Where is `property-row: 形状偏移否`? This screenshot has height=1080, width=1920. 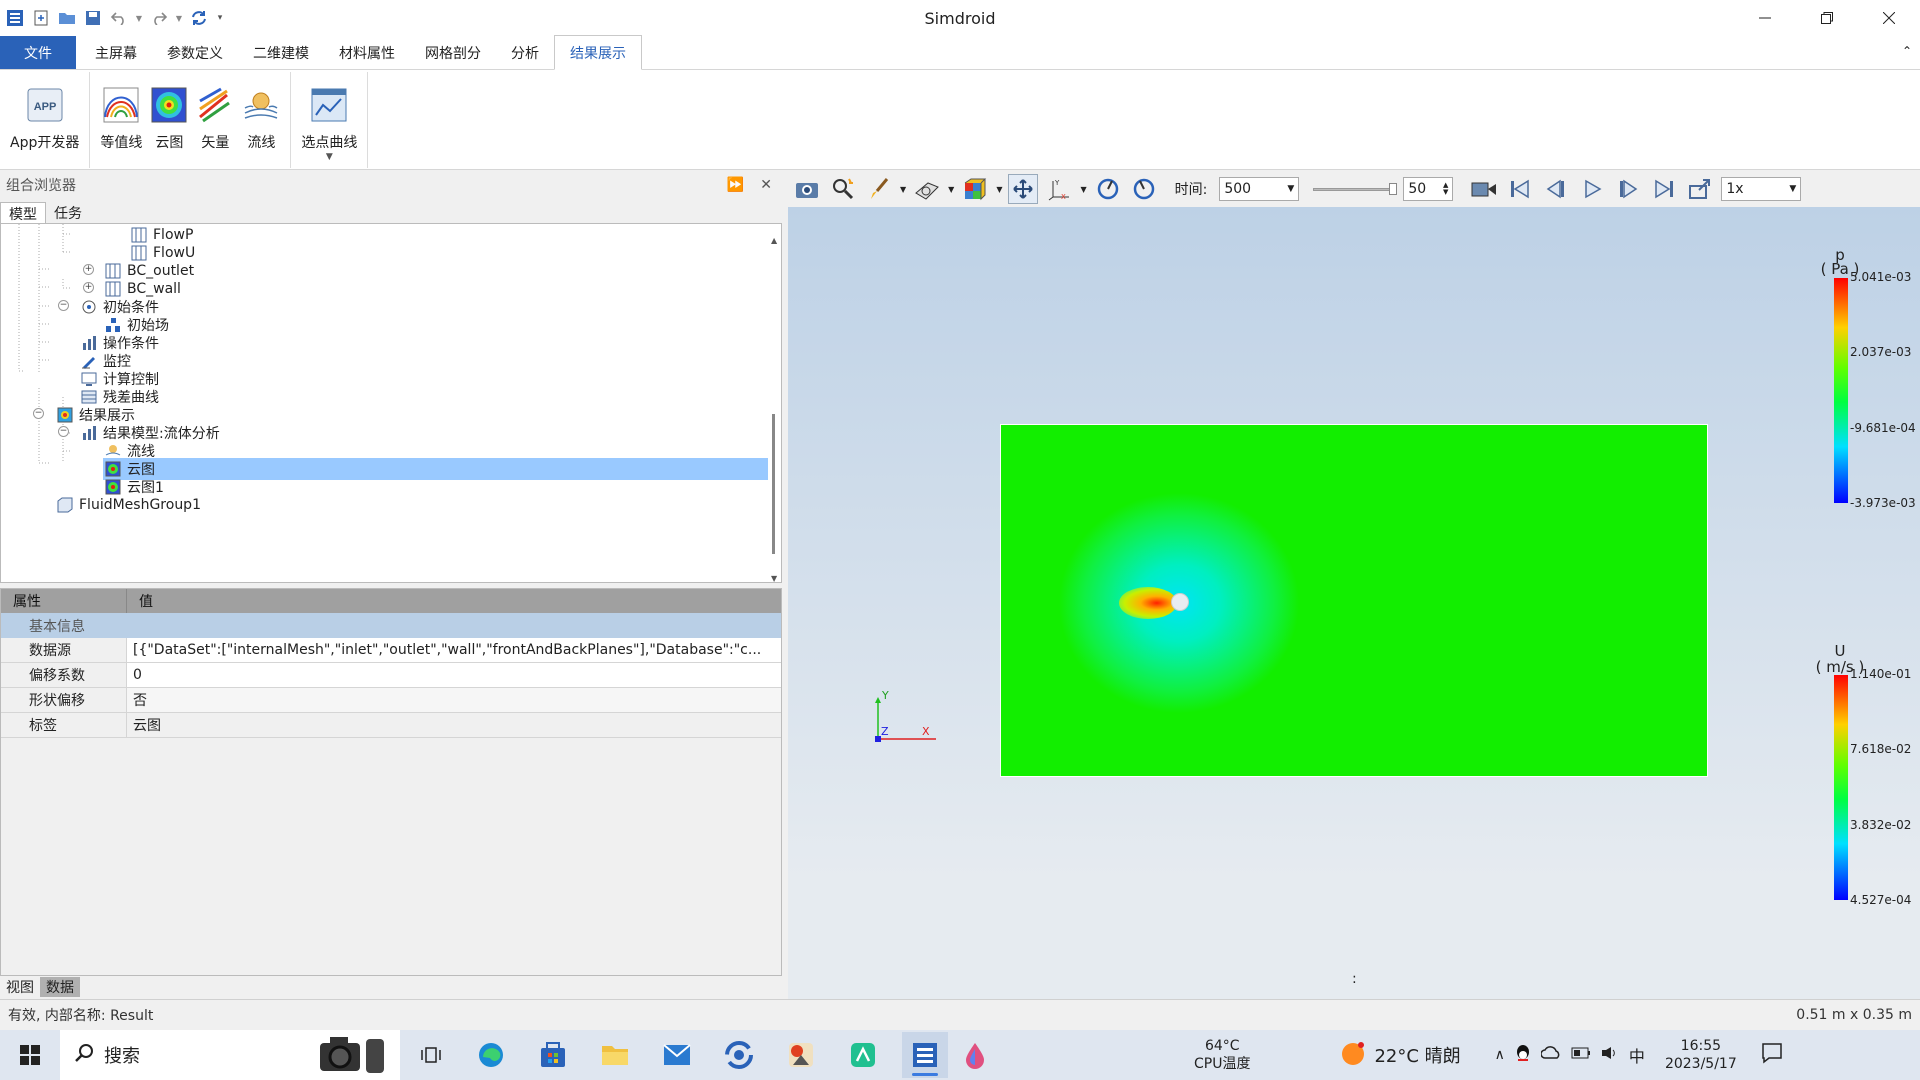
property-row: 形状偏移否 is located at coordinates (391, 700).